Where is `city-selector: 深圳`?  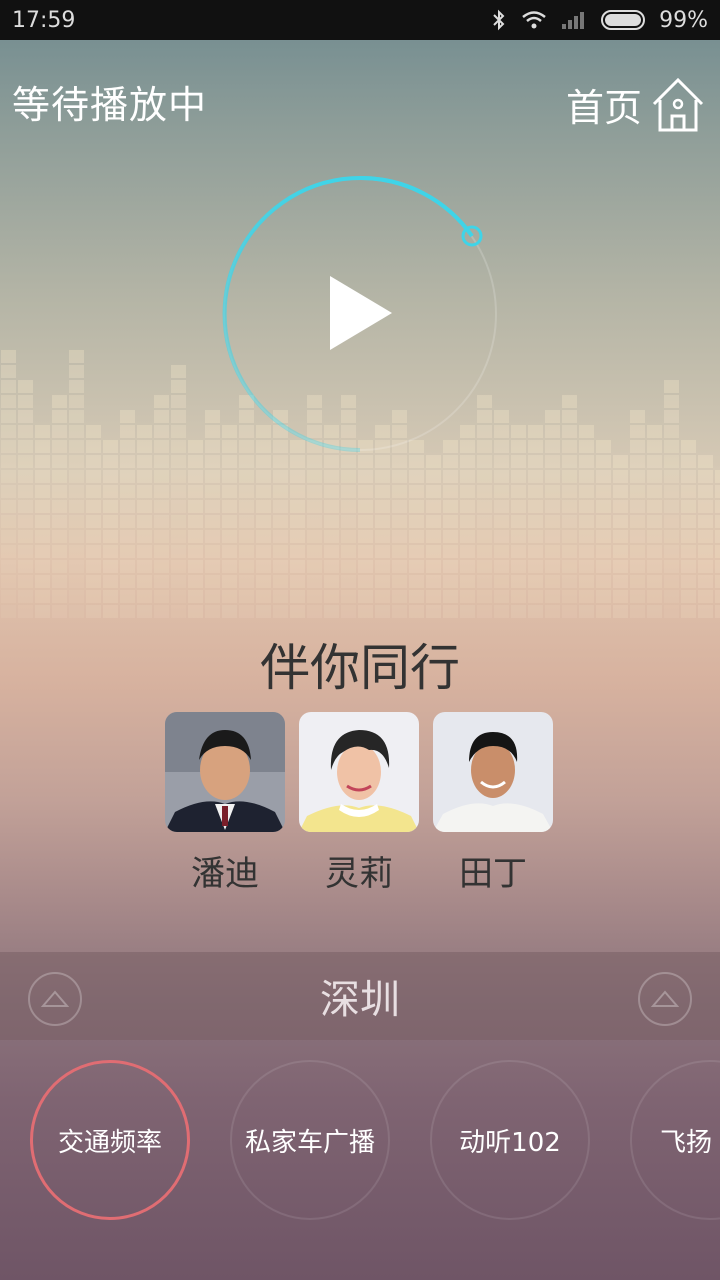
city-selector: 深圳 is located at coordinates (360, 996).